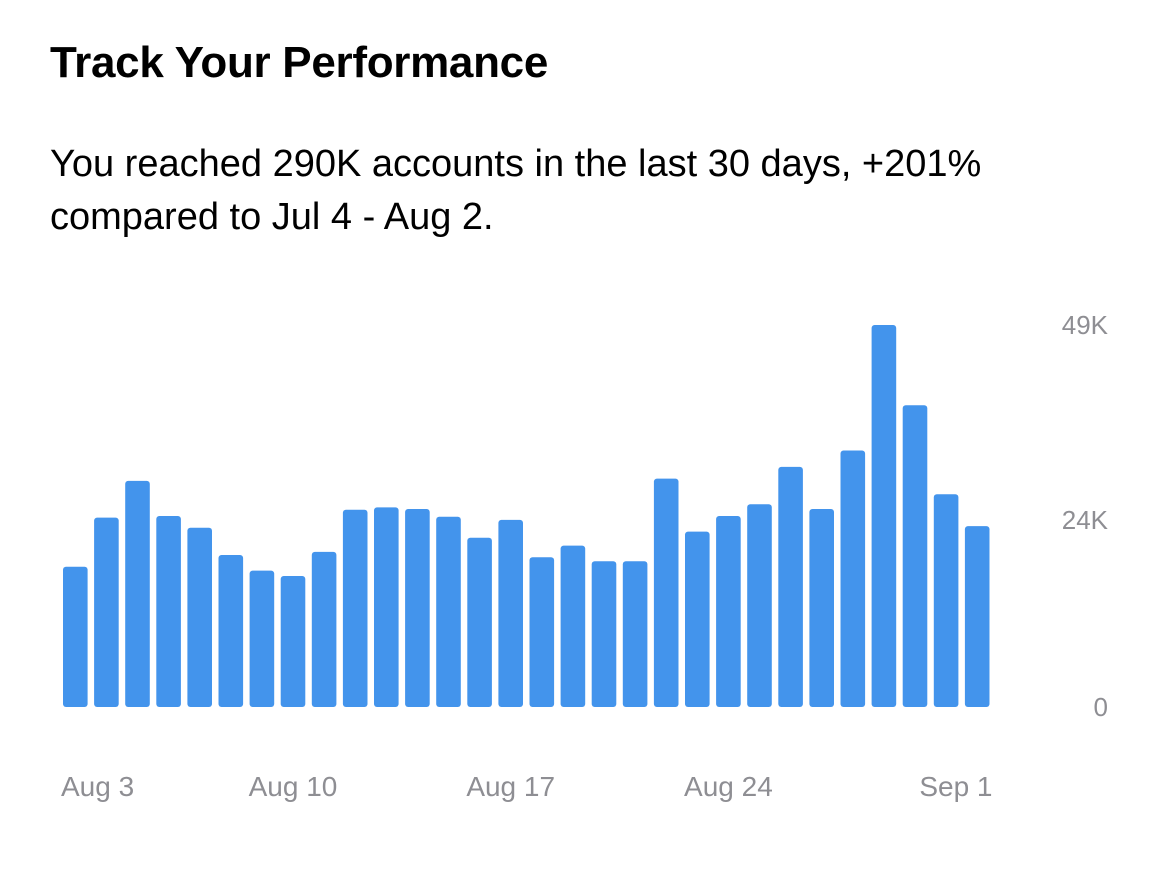  I want to click on x-tick-label: Aug 3, so click(97, 786).